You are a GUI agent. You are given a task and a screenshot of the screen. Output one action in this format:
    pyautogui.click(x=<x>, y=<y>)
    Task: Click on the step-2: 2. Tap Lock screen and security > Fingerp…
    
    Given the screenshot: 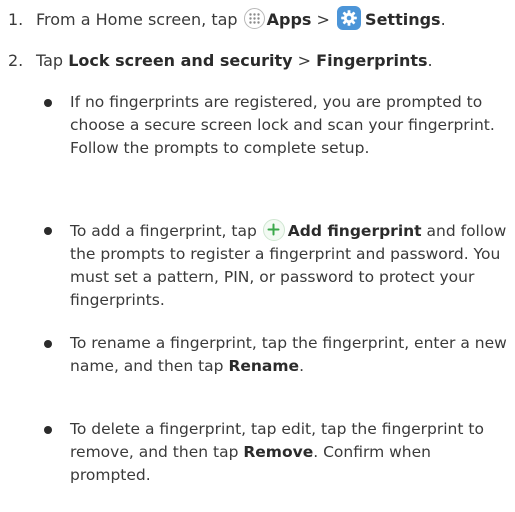 What is the action you would take?
    pyautogui.click(x=258, y=61)
    